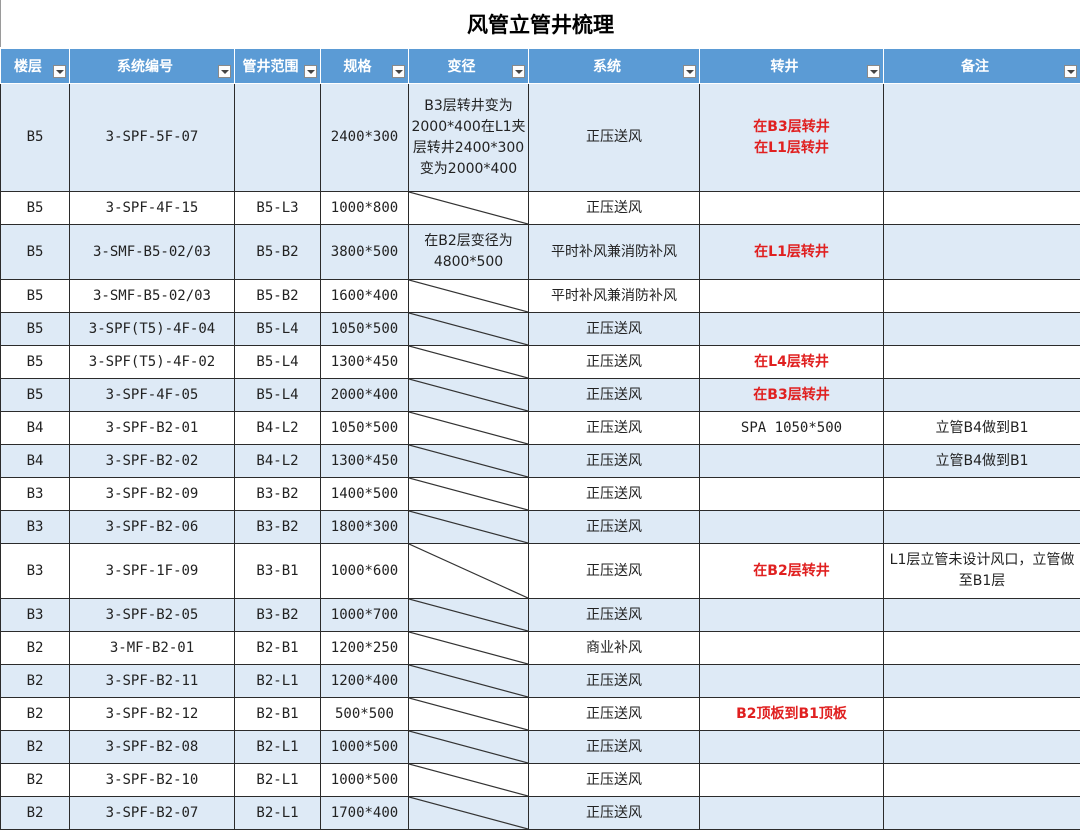  What do you see at coordinates (152, 66) in the screenshot?
I see `header-system-code: 系统编号` at bounding box center [152, 66].